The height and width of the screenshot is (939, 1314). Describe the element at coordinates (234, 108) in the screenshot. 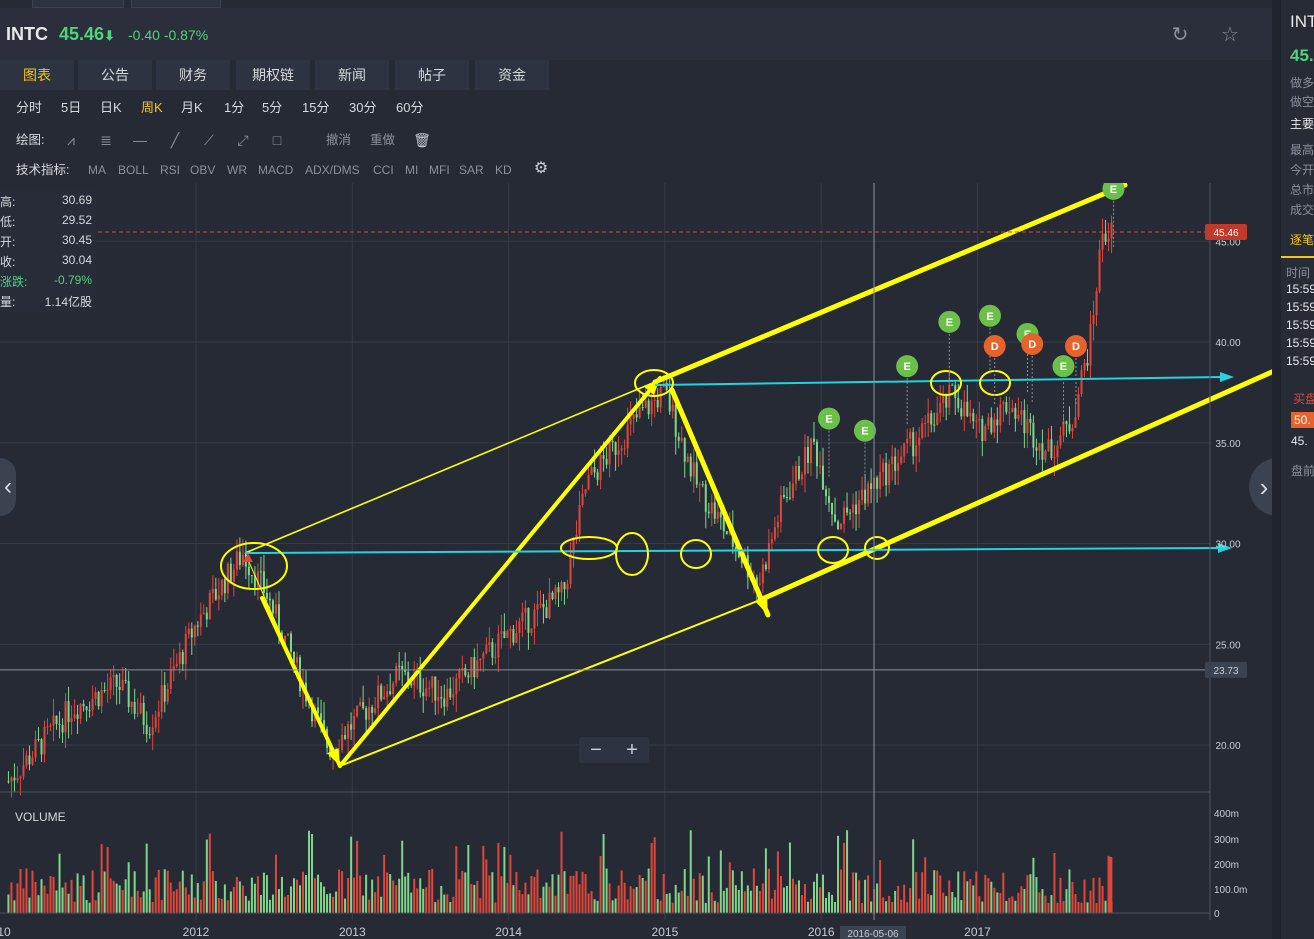

I see `period-1min: 1分` at that location.